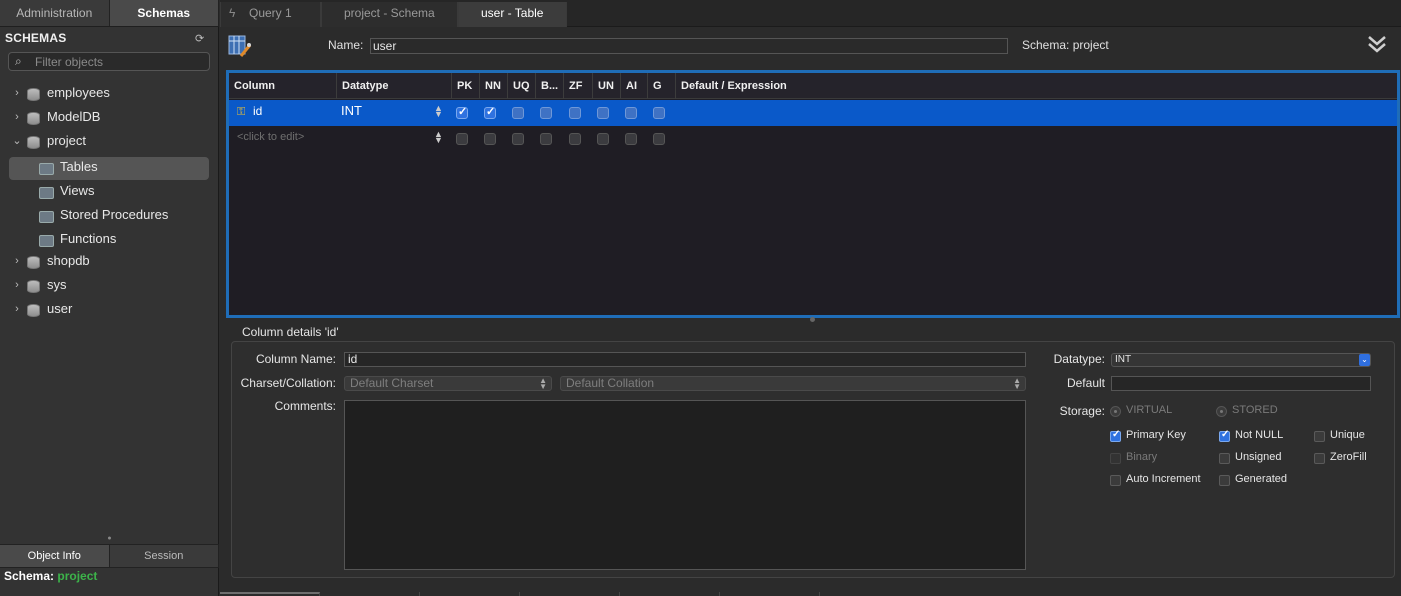  I want to click on unsigned-label: Unsigned, so click(1258, 457).